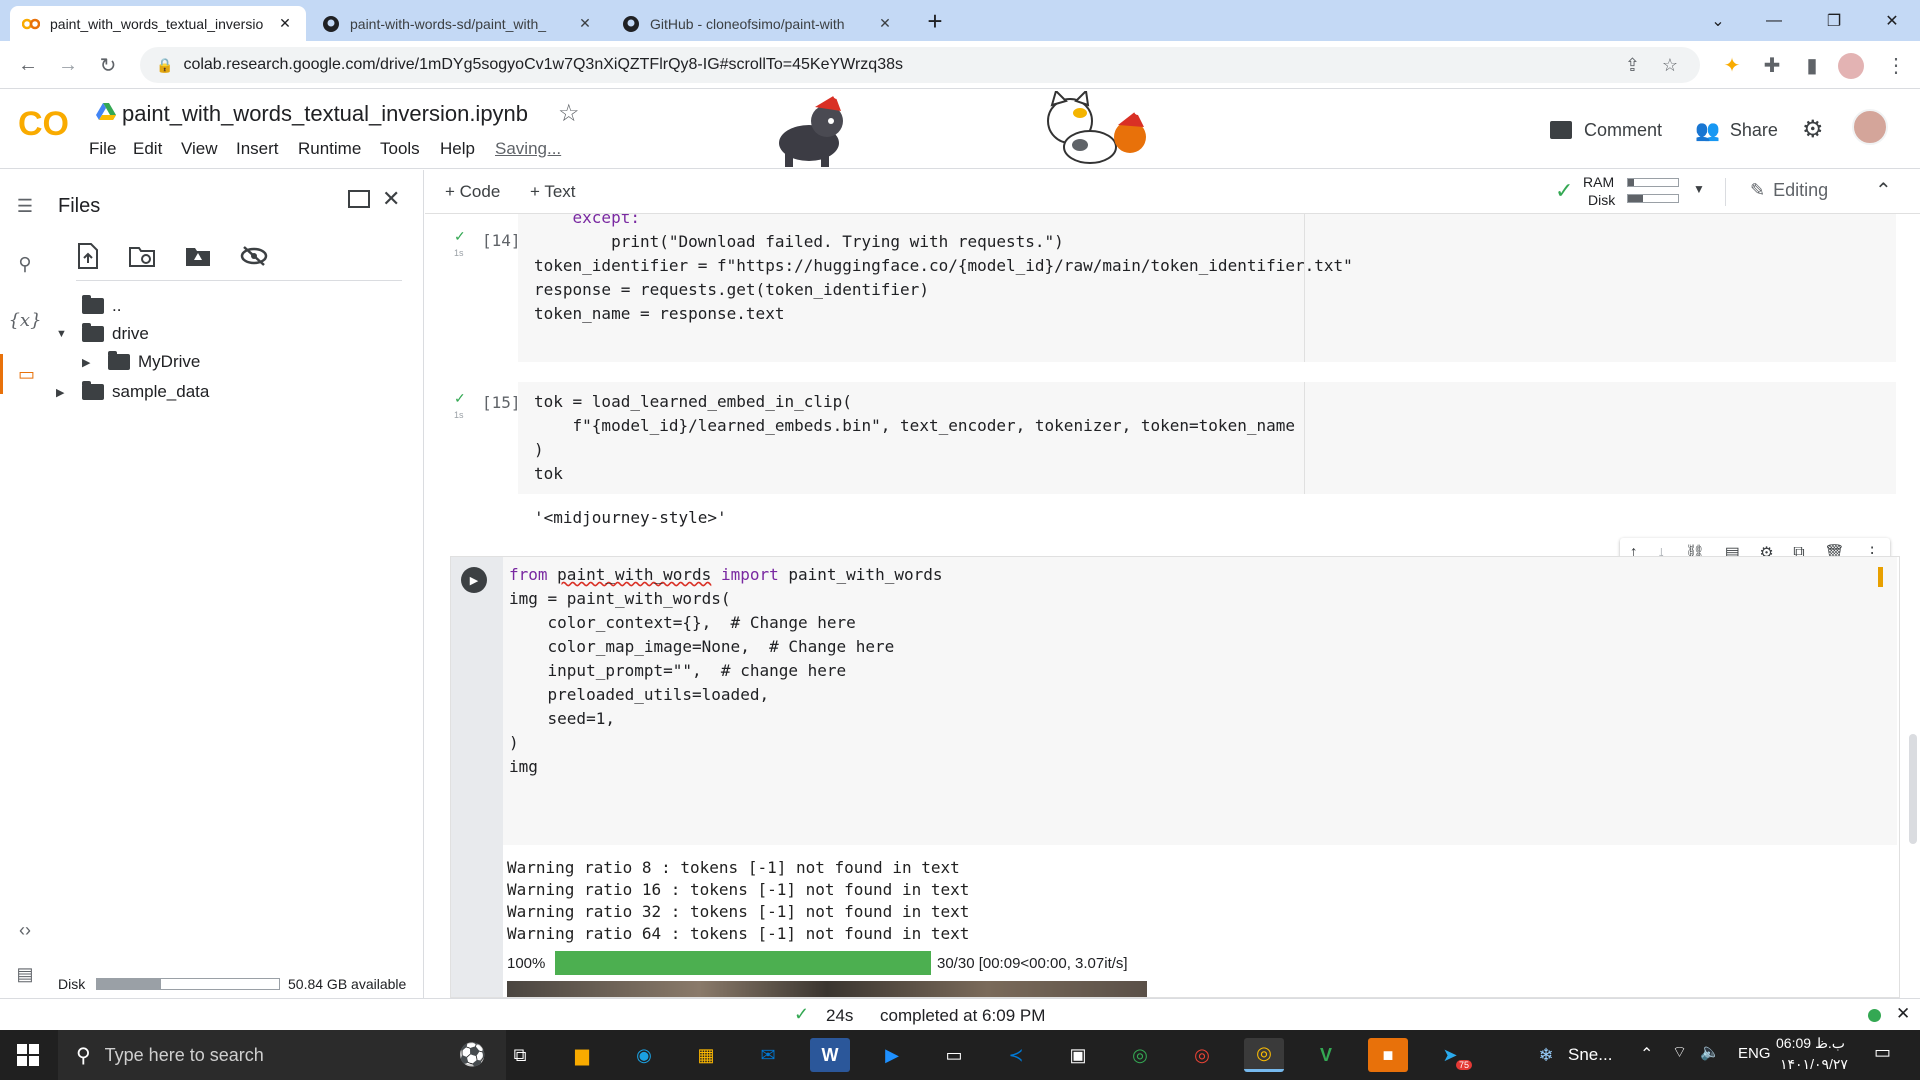 This screenshot has height=1080, width=1920. What do you see at coordinates (514, 742) in the screenshot?
I see `code-line: )` at bounding box center [514, 742].